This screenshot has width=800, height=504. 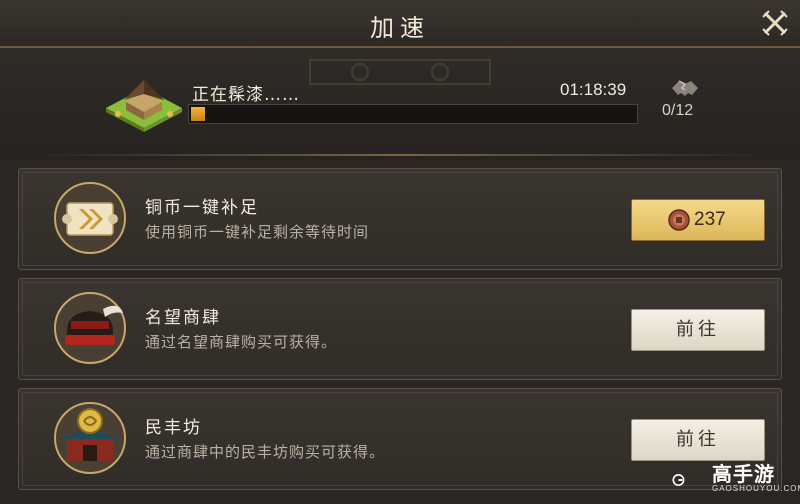 I want to click on copper-refill-button: 237, so click(x=698, y=220).